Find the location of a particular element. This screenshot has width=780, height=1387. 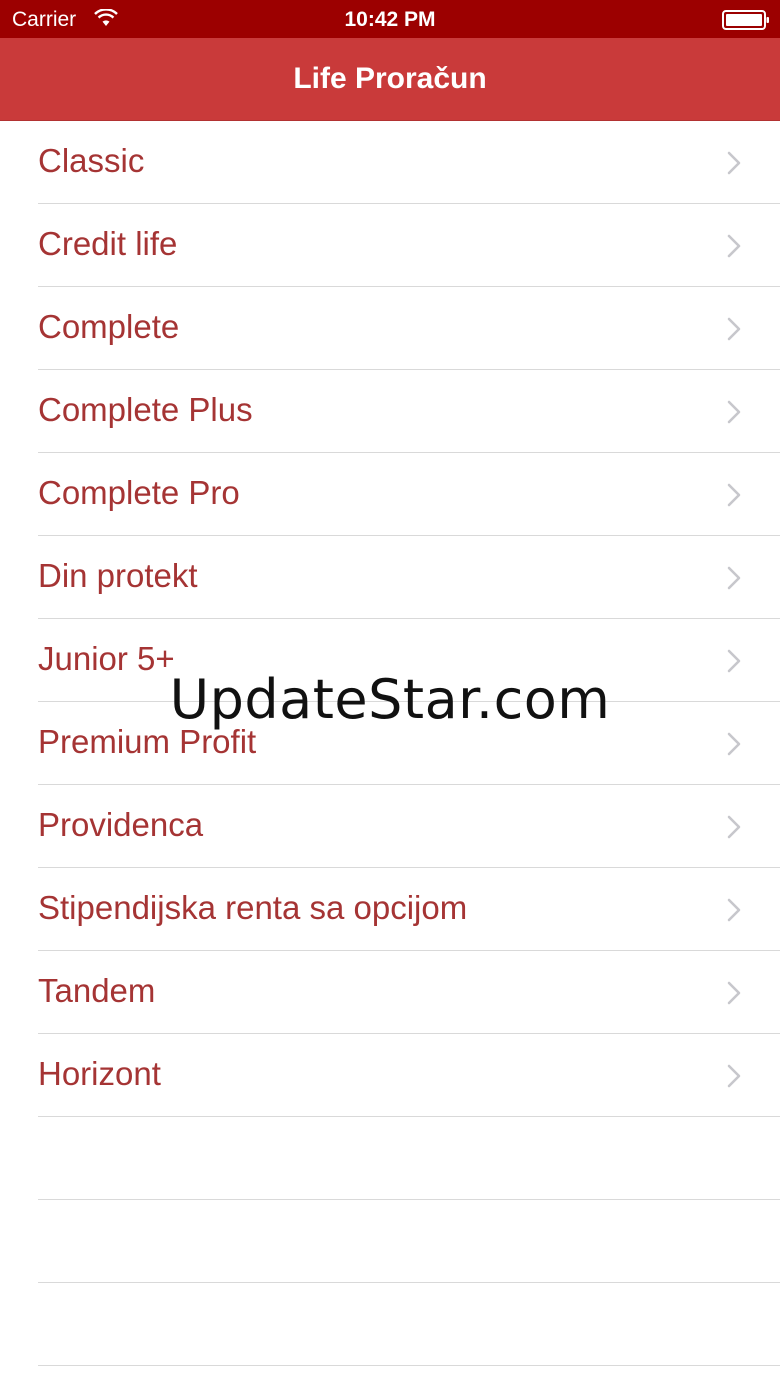

list-item: Complete Plus is located at coordinates (390, 411).